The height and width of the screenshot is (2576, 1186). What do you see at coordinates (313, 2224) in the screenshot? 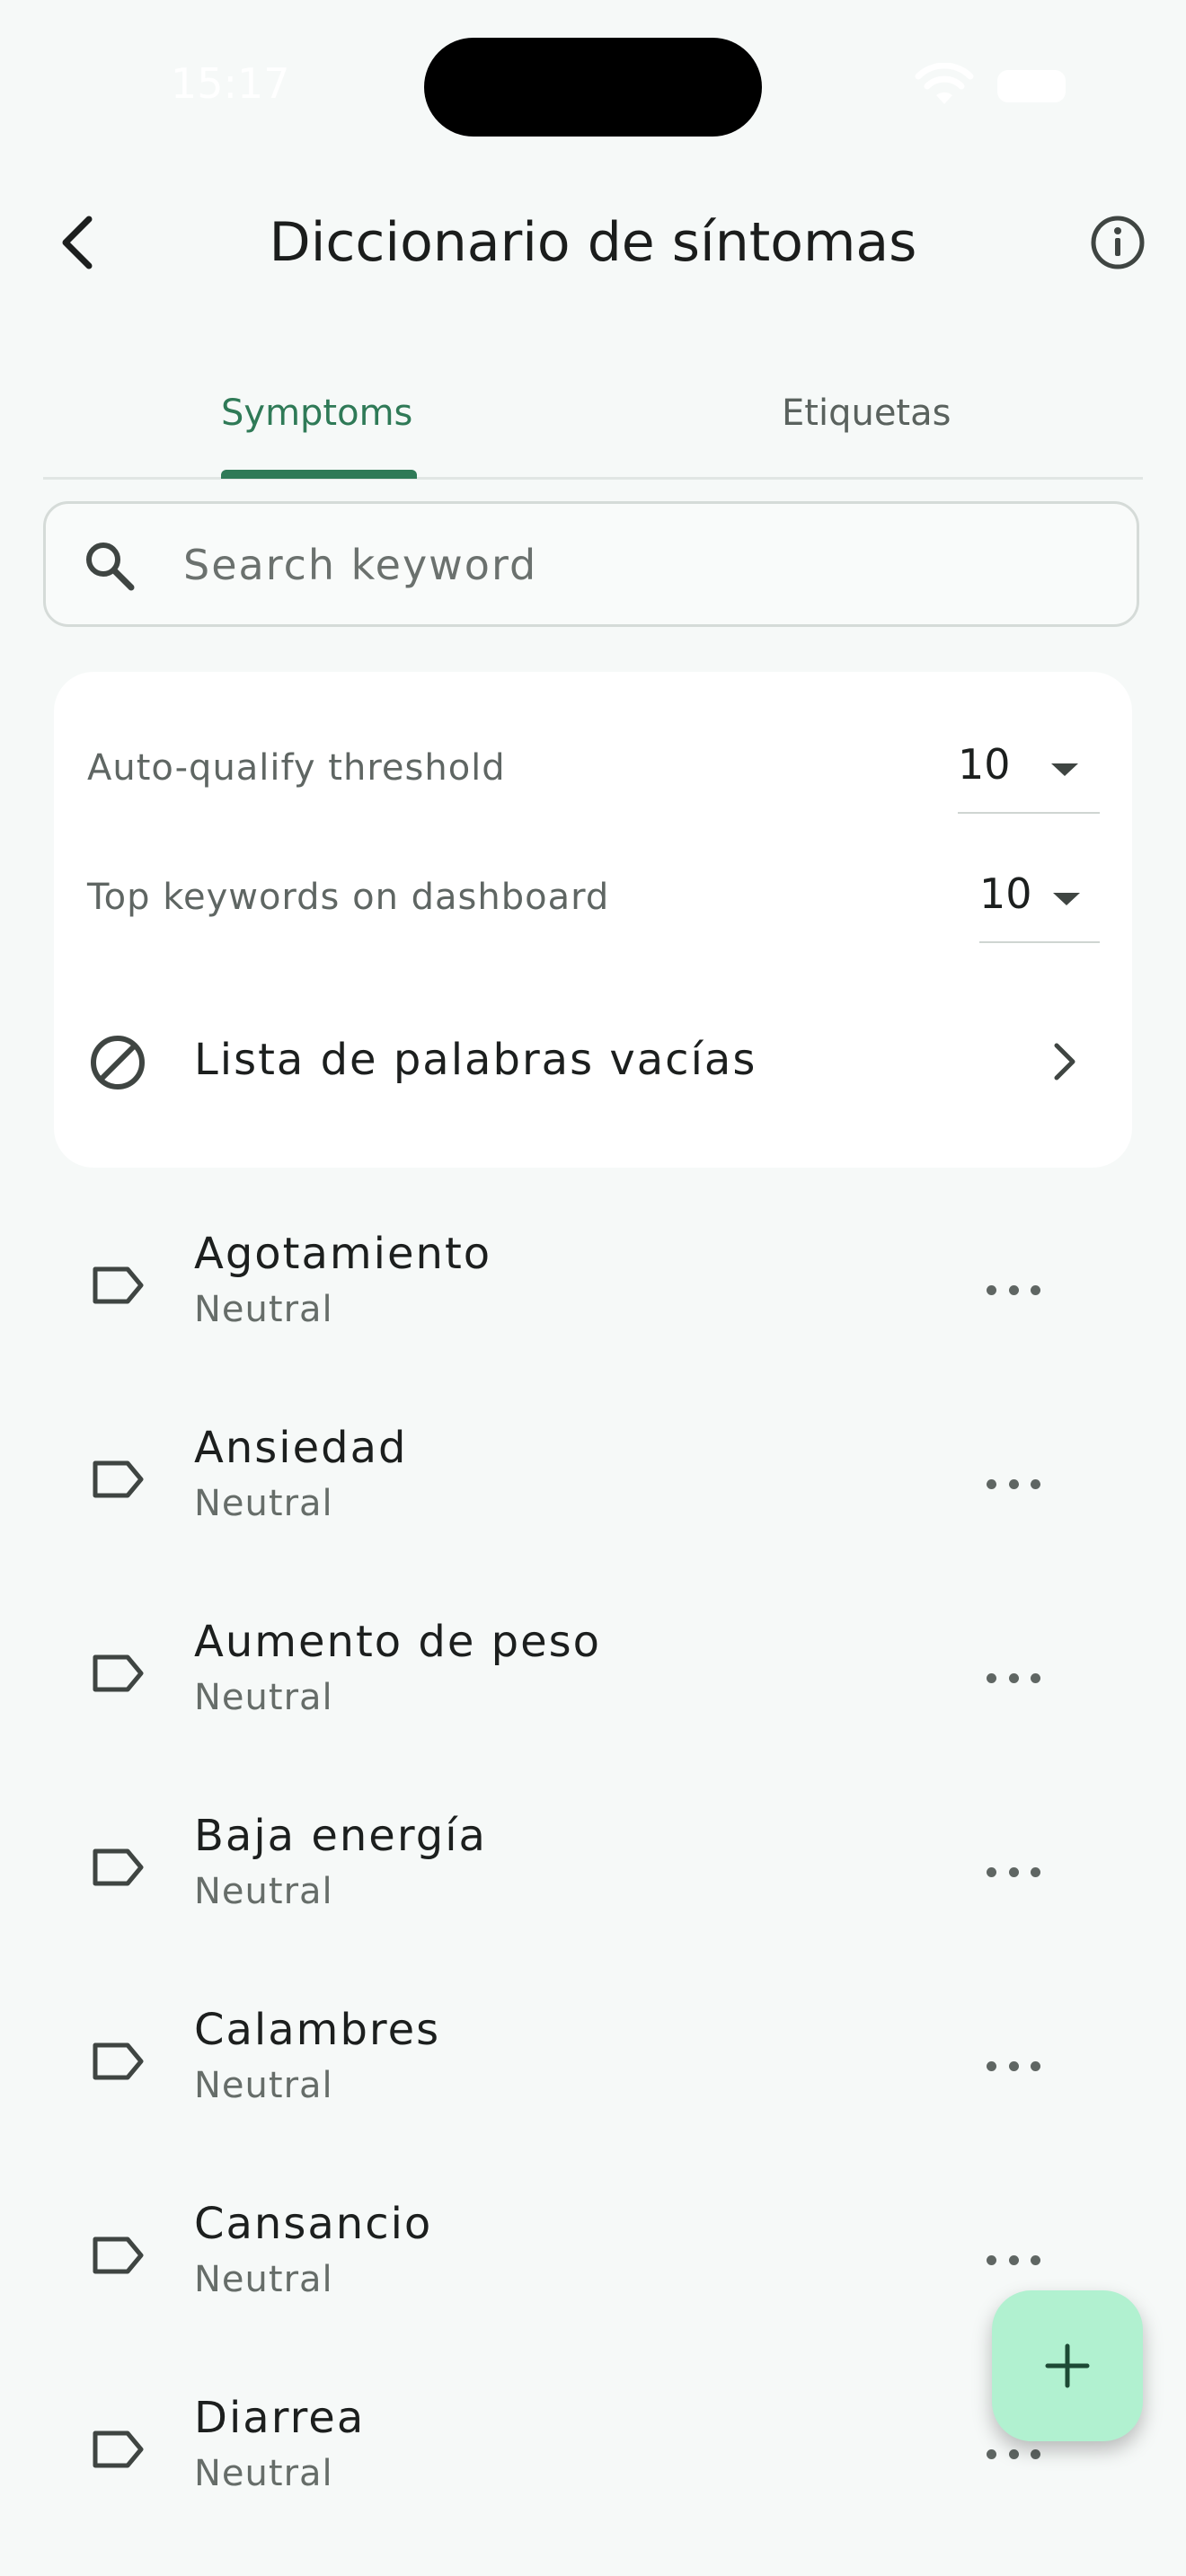
I see `symptom-name: Cansancio` at bounding box center [313, 2224].